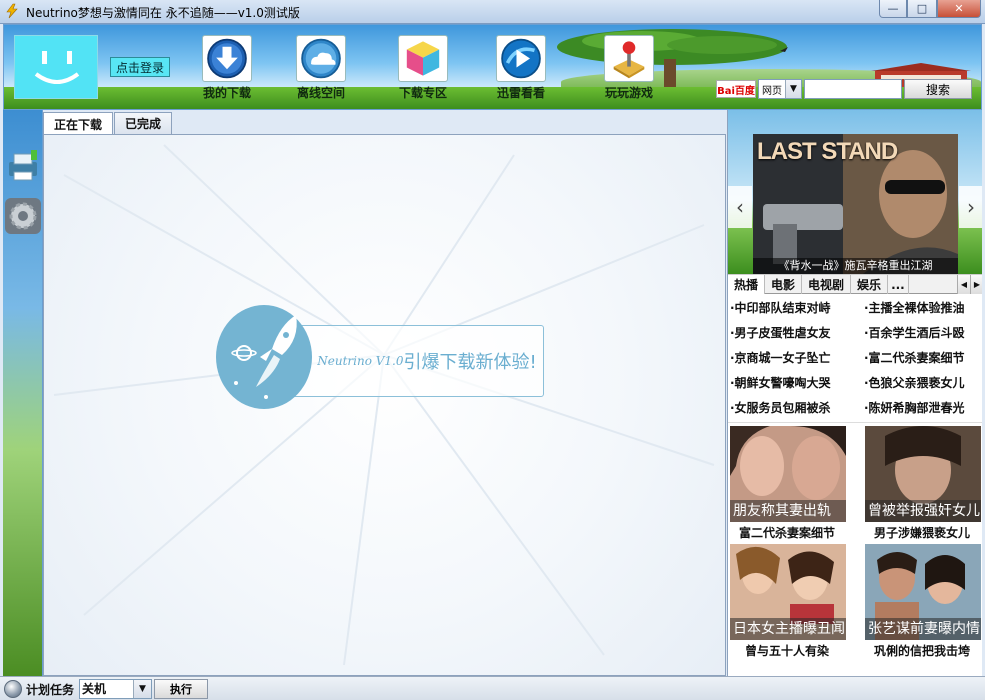 This screenshot has width=985, height=700. Describe the element at coordinates (12, 11) in the screenshot. I see `app-lightning-icon` at that location.